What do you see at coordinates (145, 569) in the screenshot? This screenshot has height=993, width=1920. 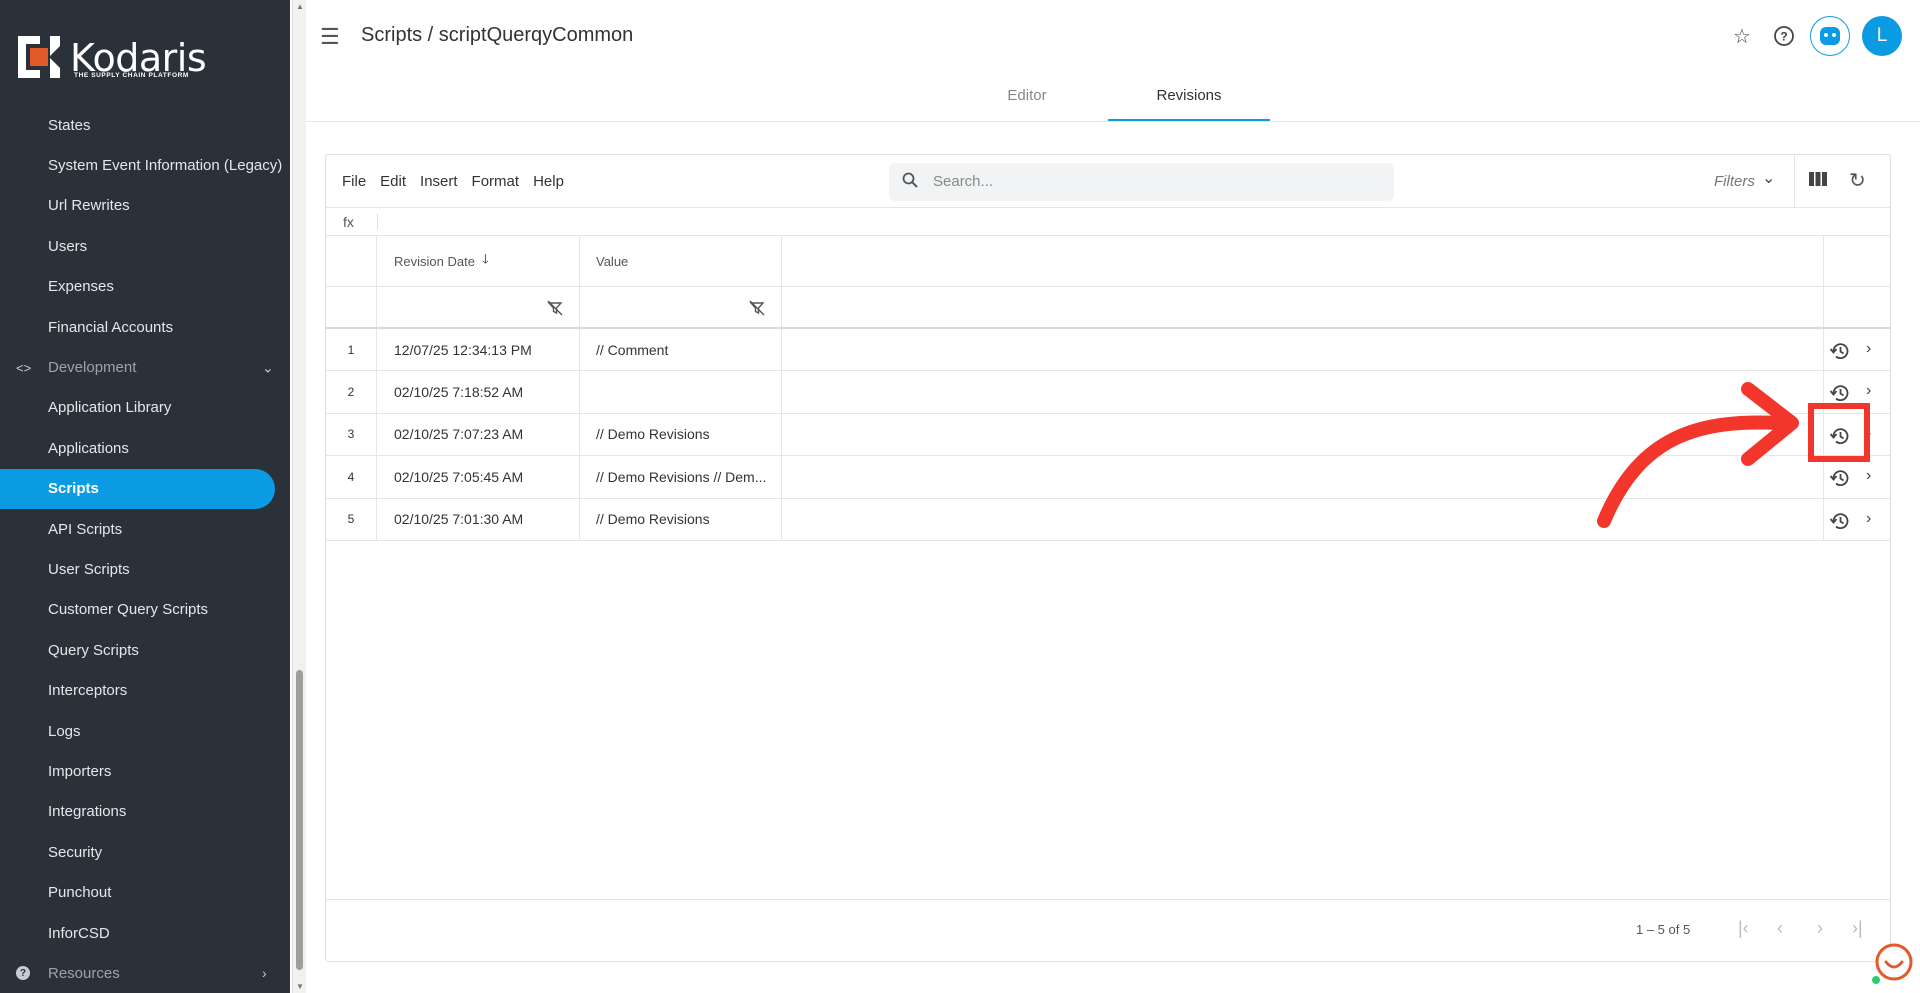 I see `sidebar-item-user-scripts: User Scripts` at bounding box center [145, 569].